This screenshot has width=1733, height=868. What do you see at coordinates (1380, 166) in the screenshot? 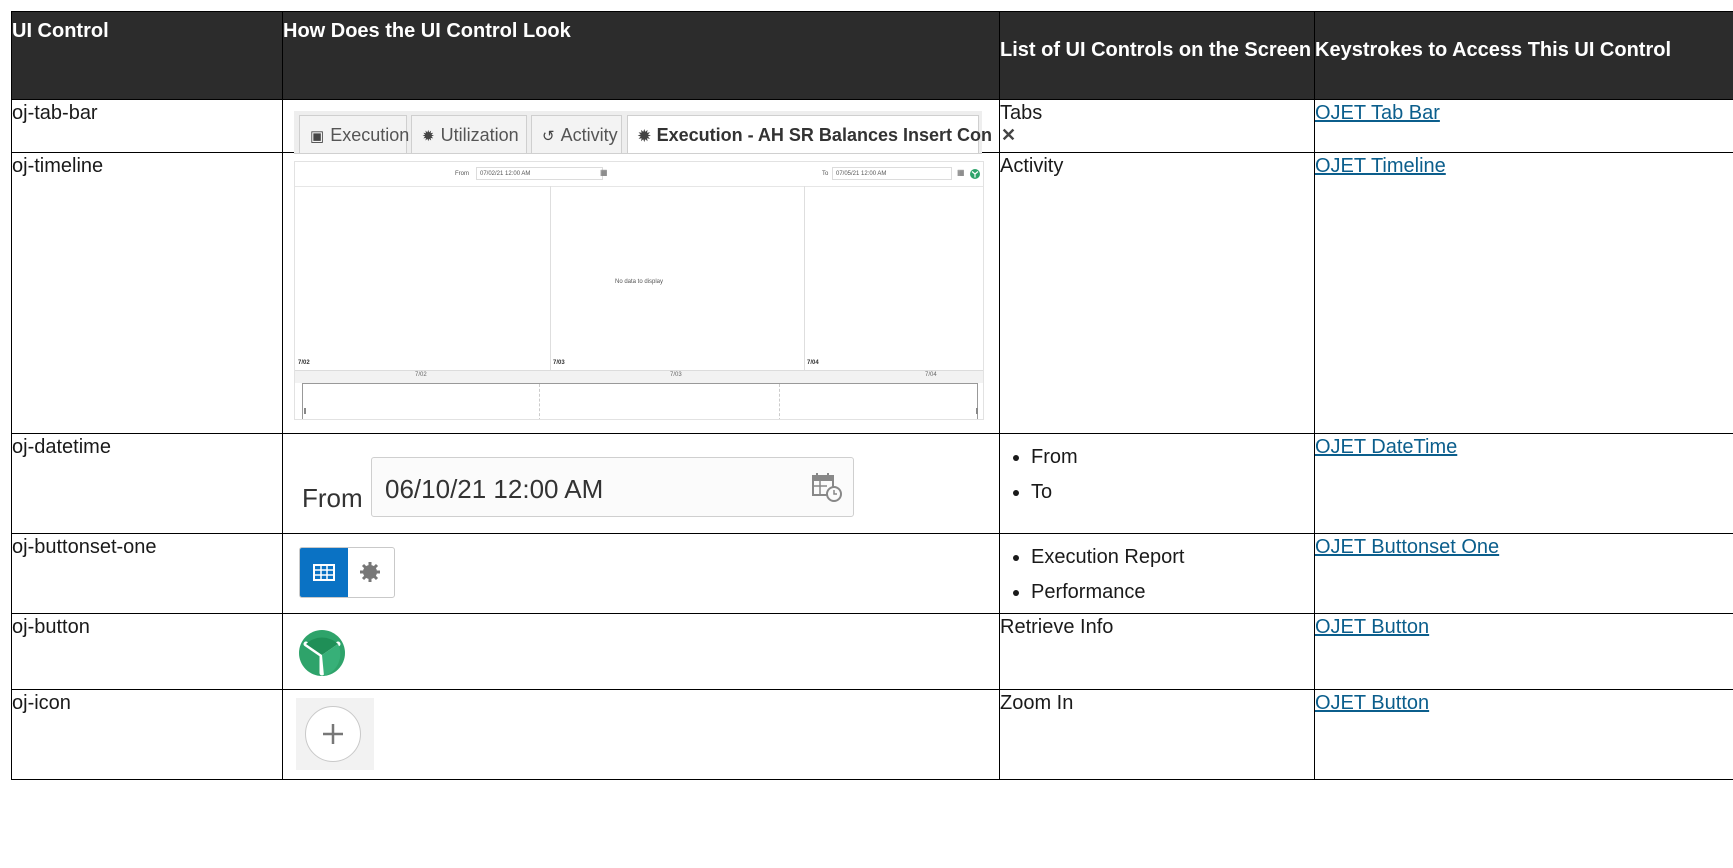
I see `doc-link: OJET Timeline` at bounding box center [1380, 166].